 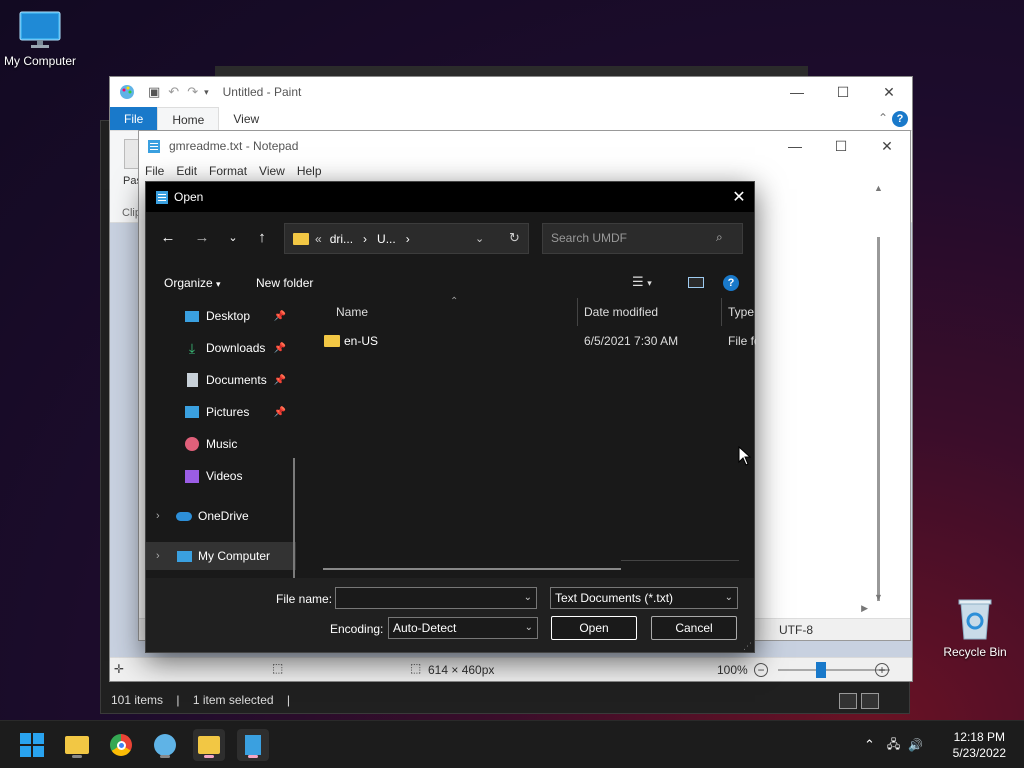 What do you see at coordinates (893, 745) in the screenshot?
I see `network-icon: 🖧` at bounding box center [893, 745].